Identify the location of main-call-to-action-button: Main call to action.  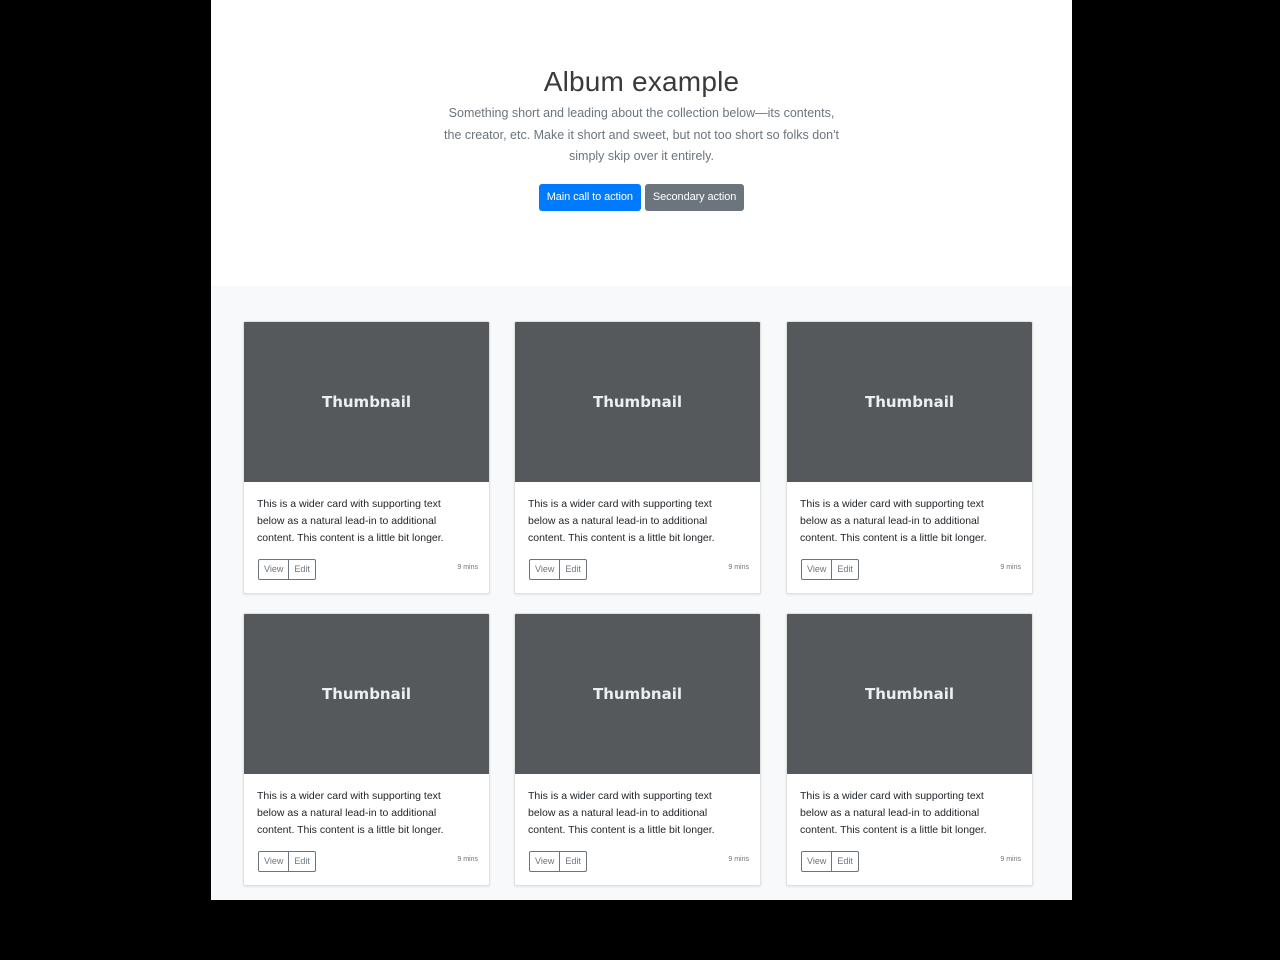
(589, 197).